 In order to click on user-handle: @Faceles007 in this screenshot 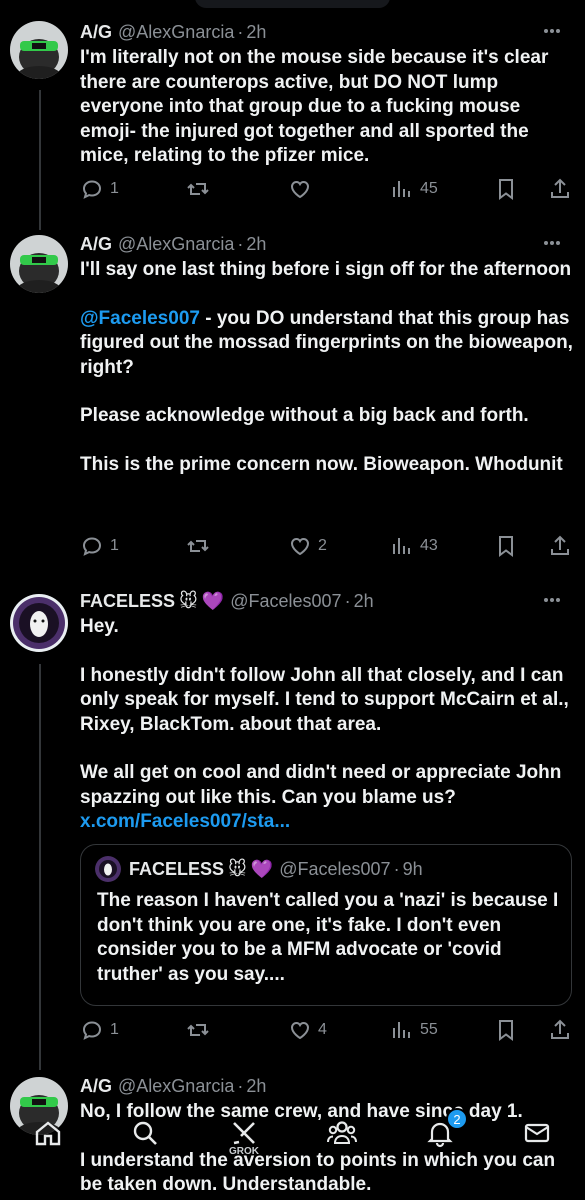, I will do `click(285, 601)`.